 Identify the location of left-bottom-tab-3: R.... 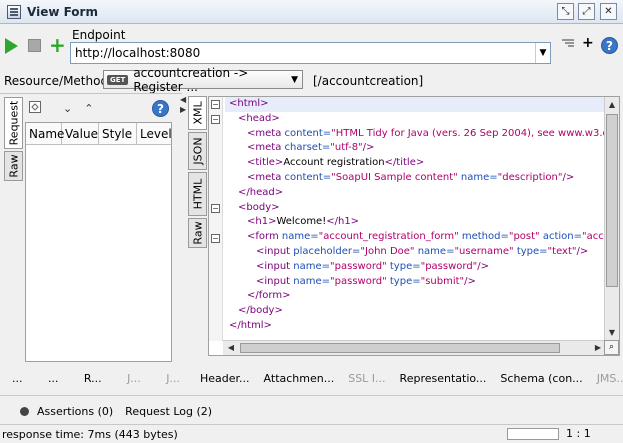
(93, 378).